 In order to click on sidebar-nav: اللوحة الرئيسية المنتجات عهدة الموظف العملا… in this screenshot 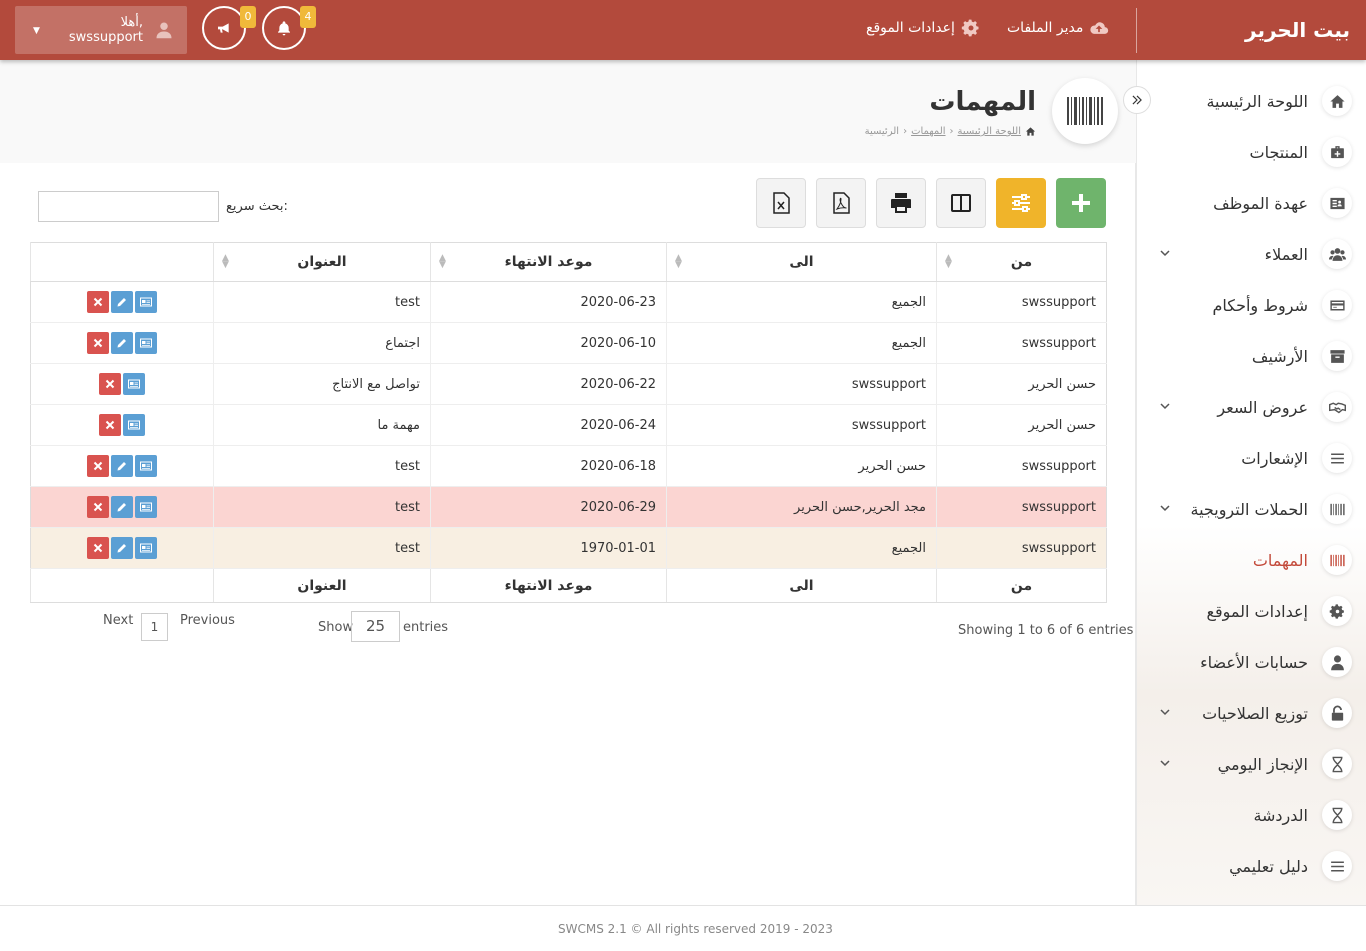, I will do `click(1251, 482)`.